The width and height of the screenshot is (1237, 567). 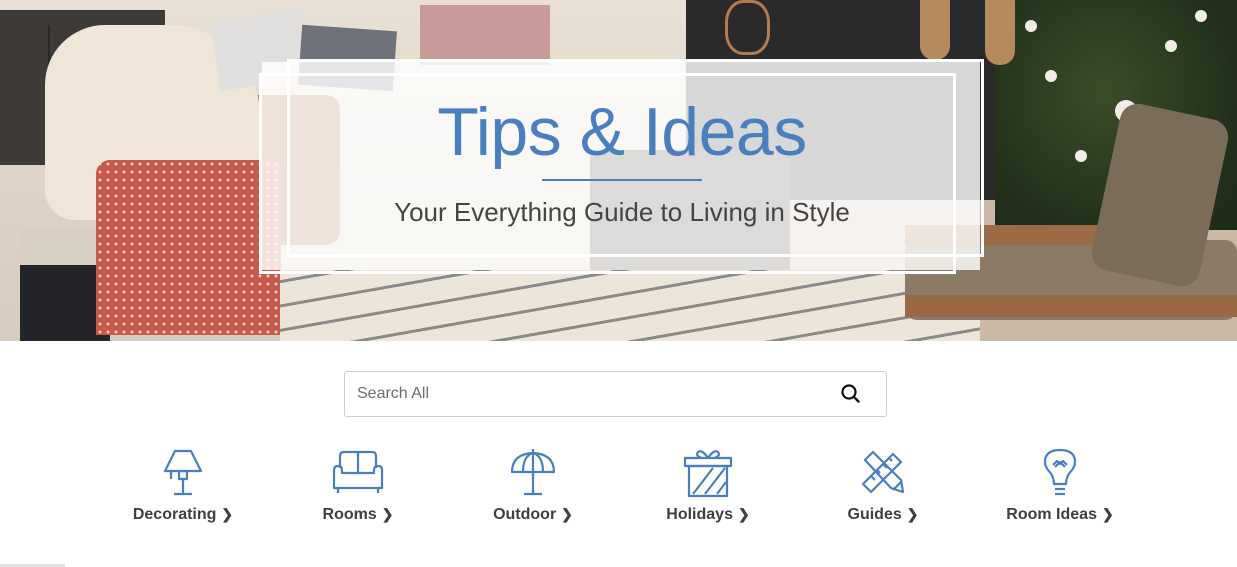 I want to click on category-label: Decorating ❯, so click(x=183, y=514).